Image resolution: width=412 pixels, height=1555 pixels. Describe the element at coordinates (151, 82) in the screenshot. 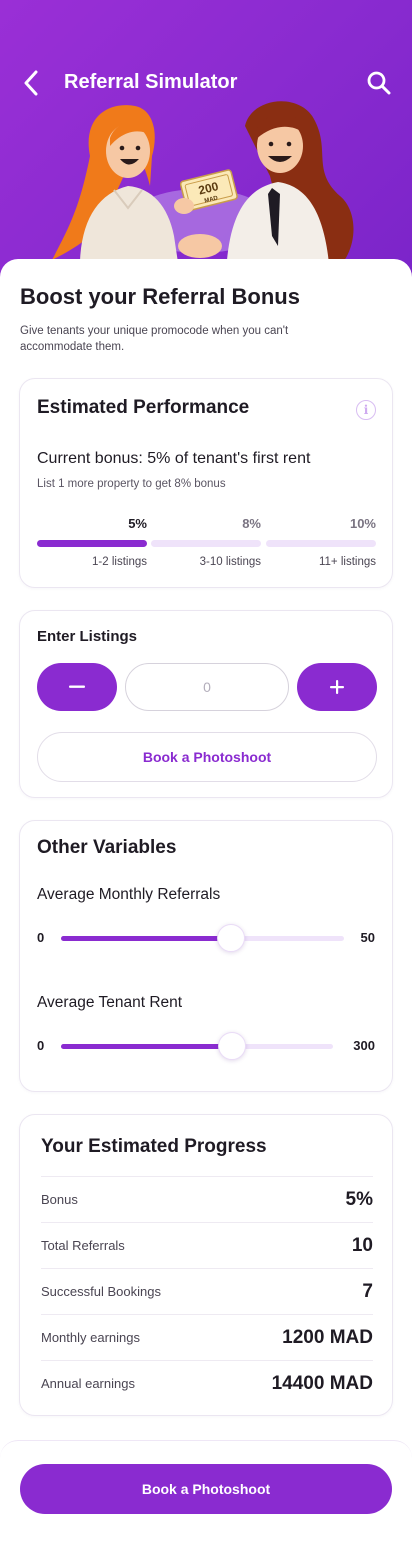

I see `page-title: Referral Simulator` at that location.